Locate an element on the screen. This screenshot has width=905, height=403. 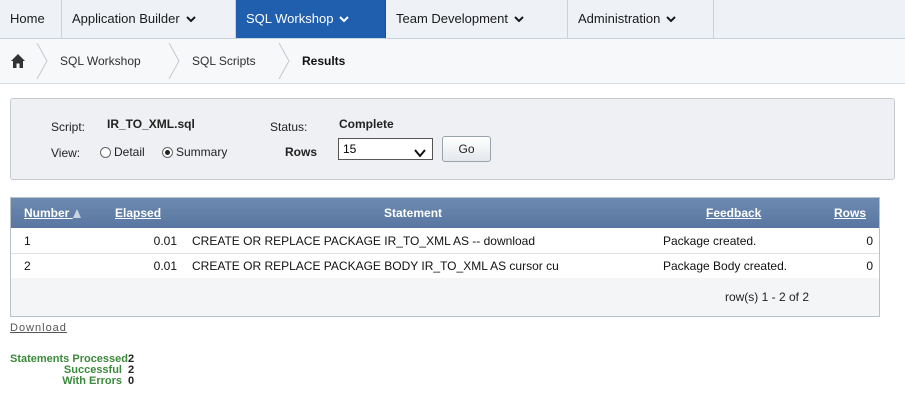
tab-sql-workshop-label: SQL Workshop is located at coordinates (290, 18).